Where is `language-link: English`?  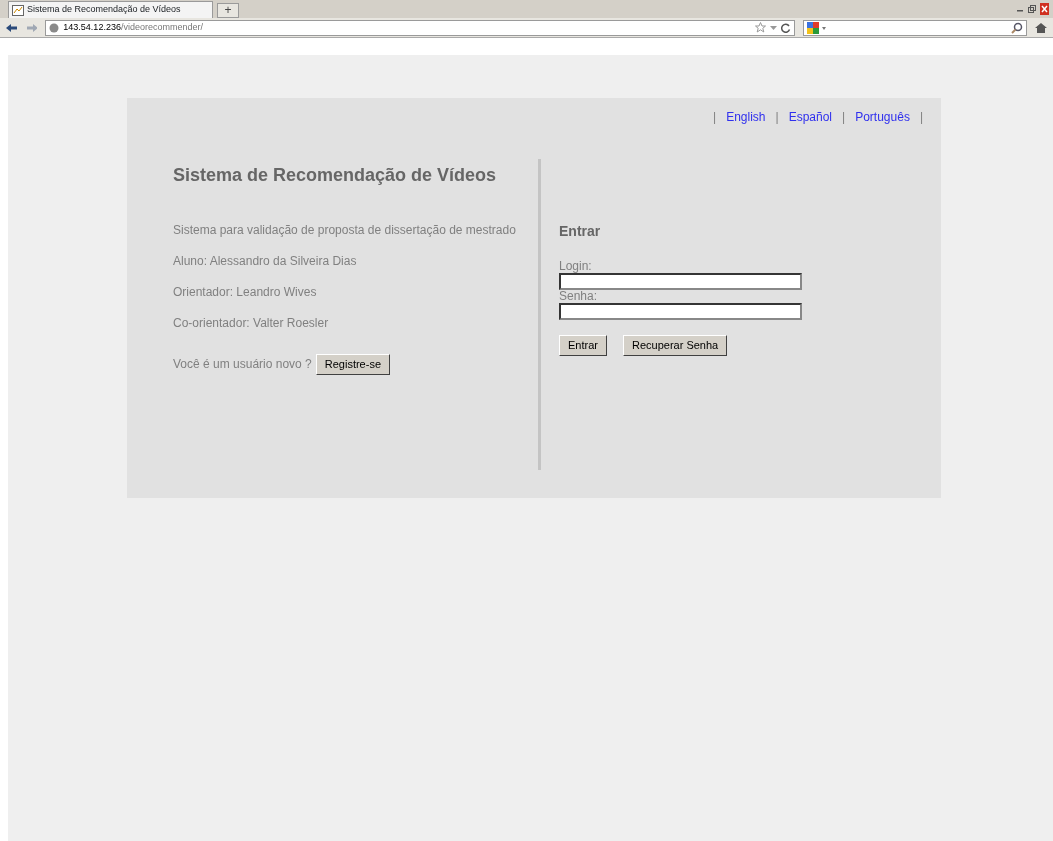 language-link: English is located at coordinates (746, 117).